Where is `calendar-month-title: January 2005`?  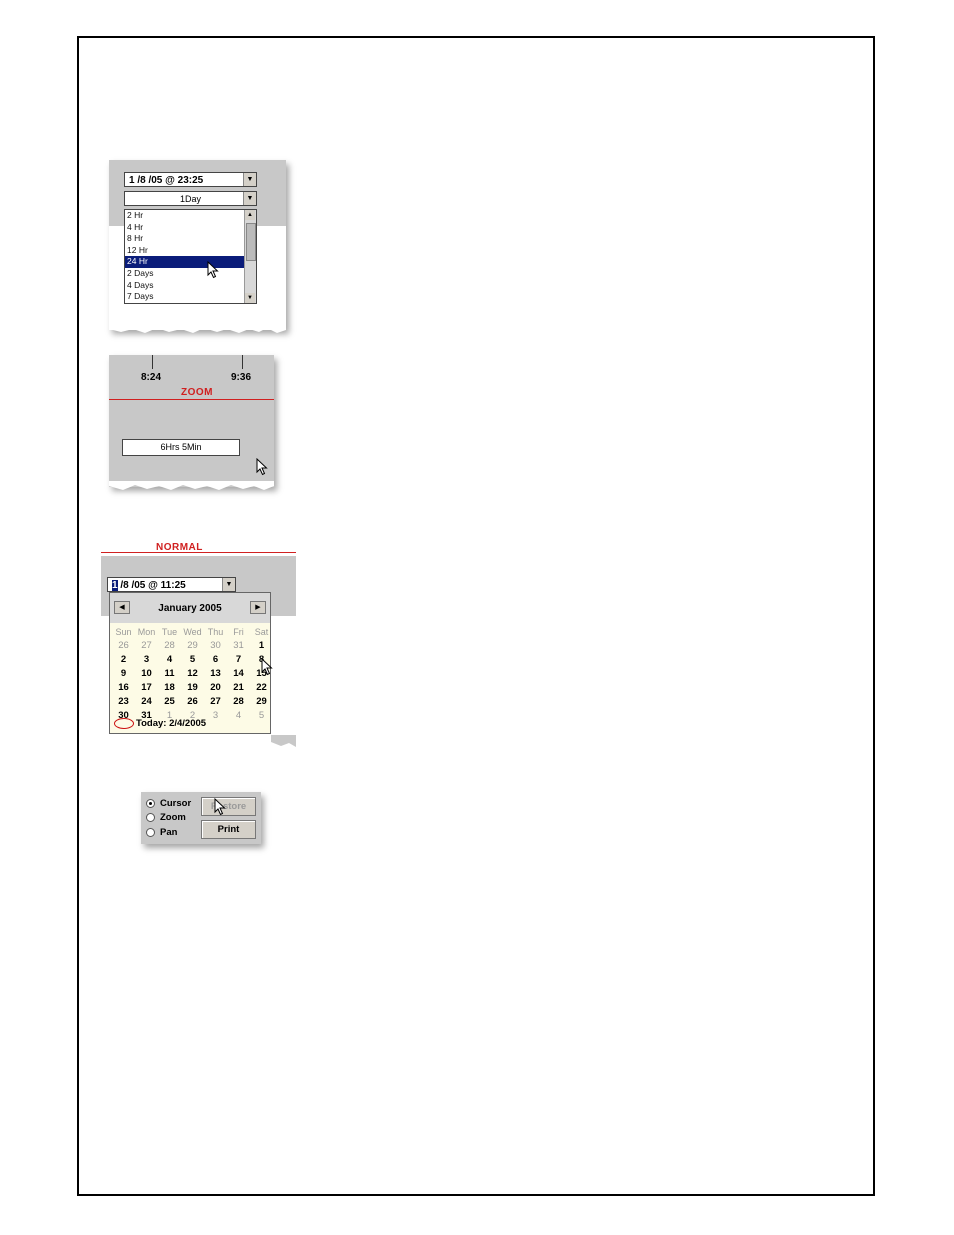 calendar-month-title: January 2005 is located at coordinates (190, 608).